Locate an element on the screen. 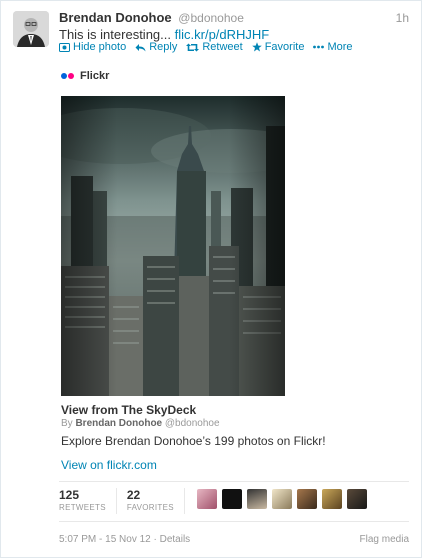 This screenshot has height=558, width=422. more-label: More is located at coordinates (340, 47).